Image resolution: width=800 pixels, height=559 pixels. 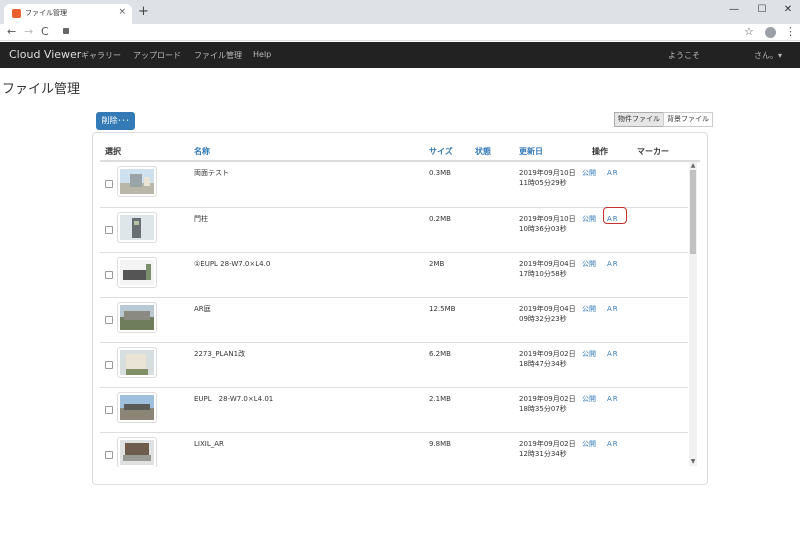 What do you see at coordinates (46, 13) in the screenshot?
I see `tab-title: ファイル管理` at bounding box center [46, 13].